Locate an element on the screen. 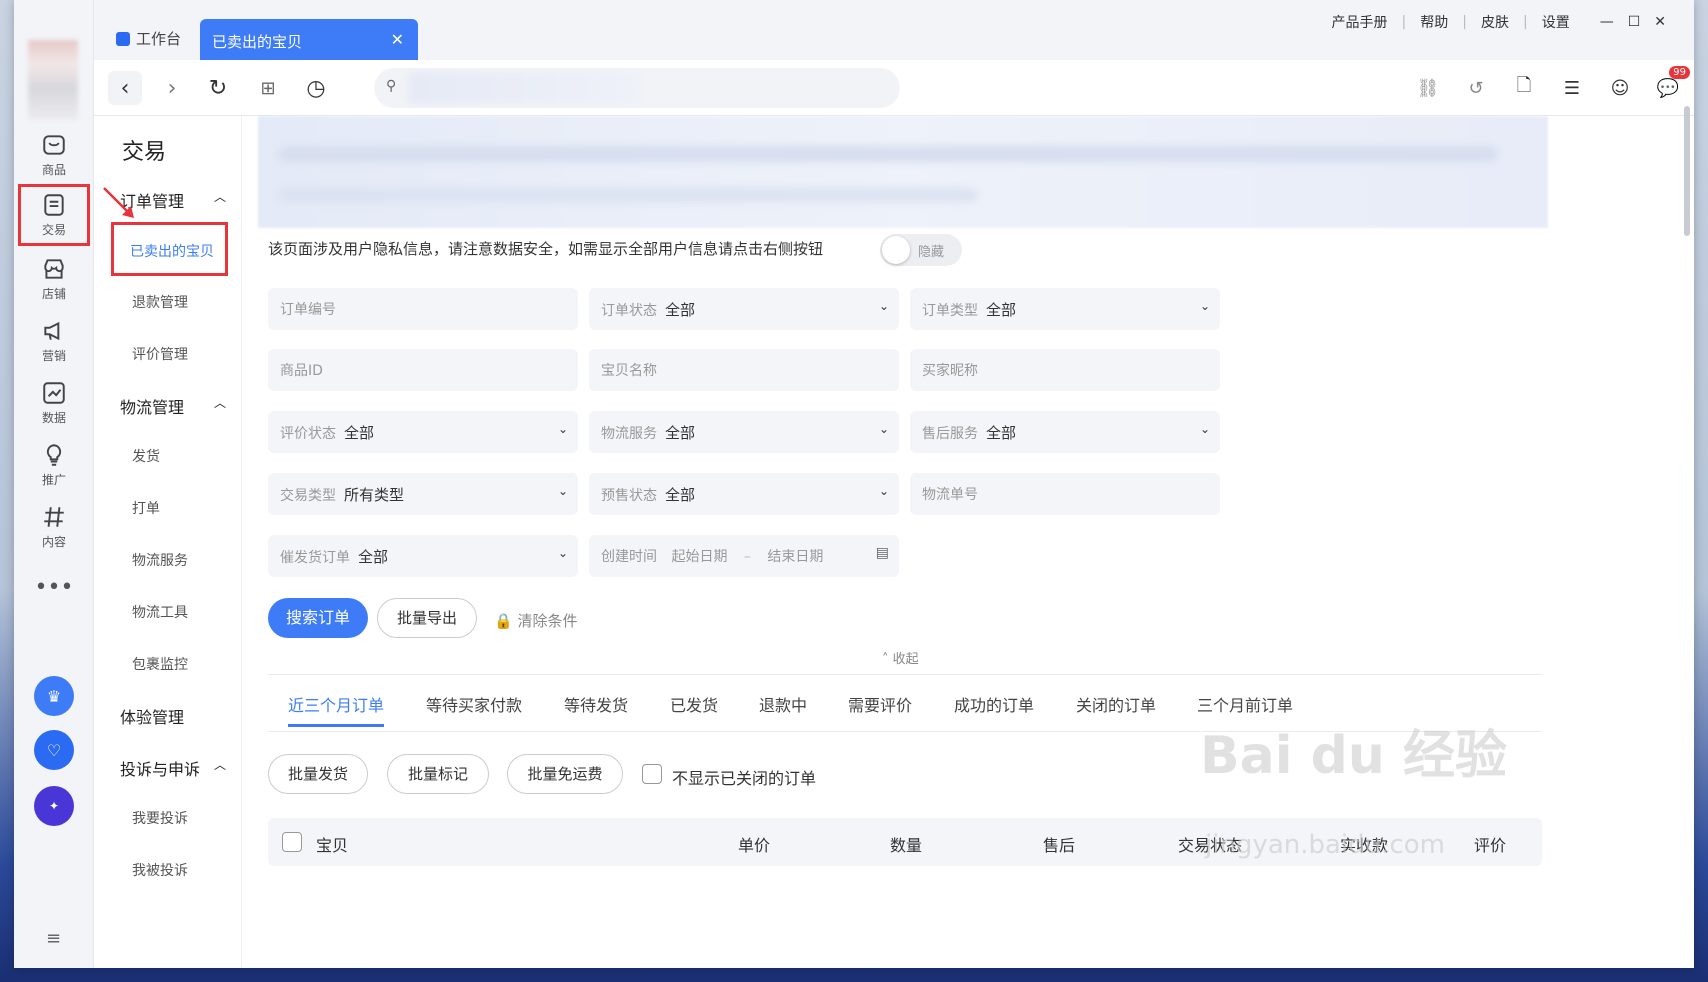 Image resolution: width=1708 pixels, height=982 pixels. tab-refunding: 退款中 is located at coordinates (783, 704).